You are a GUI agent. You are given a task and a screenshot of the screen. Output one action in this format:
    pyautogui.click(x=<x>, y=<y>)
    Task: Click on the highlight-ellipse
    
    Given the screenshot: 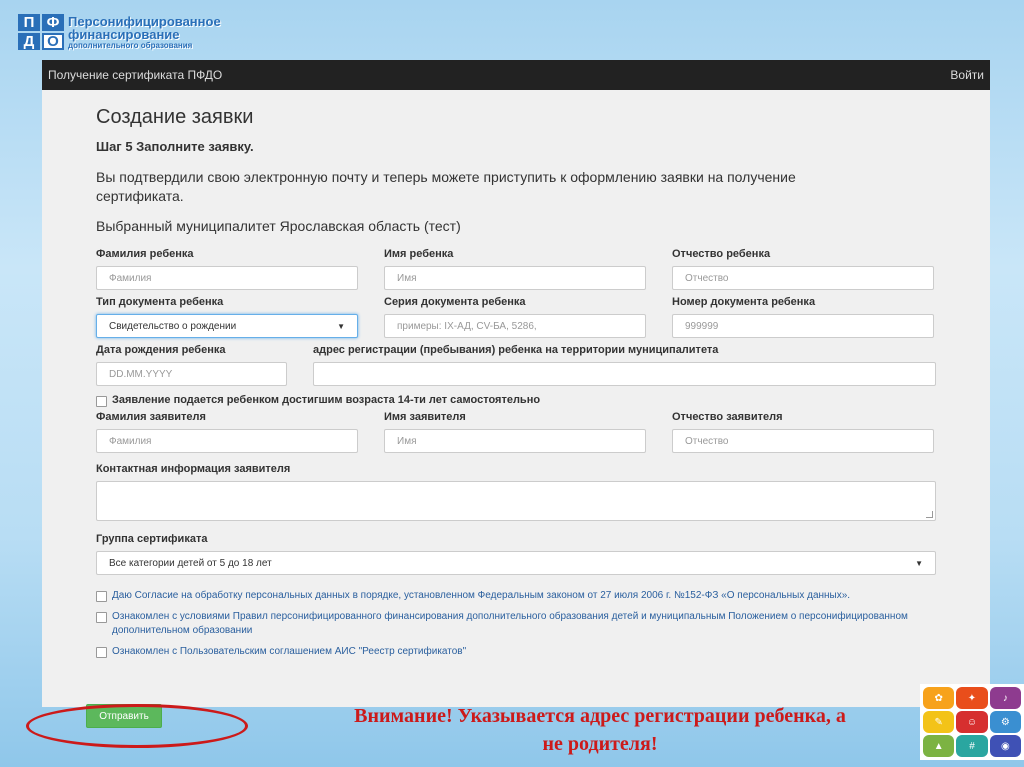 What is the action you would take?
    pyautogui.click(x=137, y=726)
    